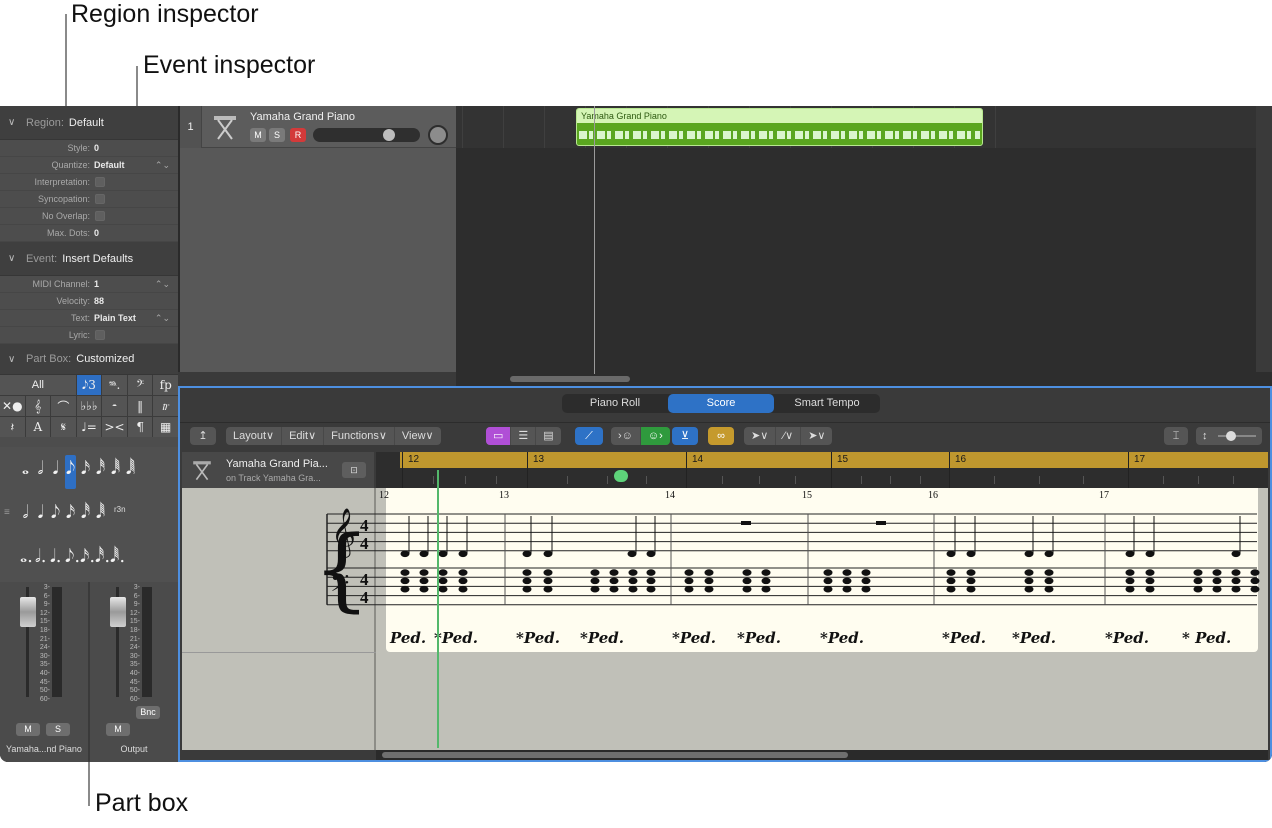  Describe the element at coordinates (165, 427) in the screenshot. I see `chord-grid-icon: ▦` at that location.